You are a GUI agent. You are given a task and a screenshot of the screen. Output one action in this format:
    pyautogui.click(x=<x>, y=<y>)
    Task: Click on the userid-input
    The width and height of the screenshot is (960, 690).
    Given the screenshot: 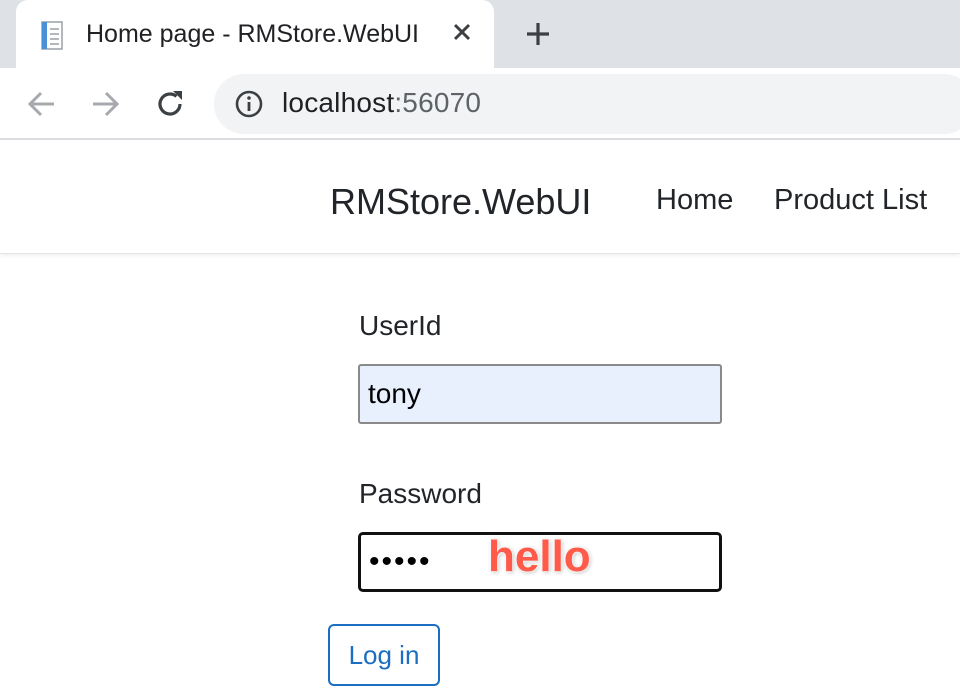 What is the action you would take?
    pyautogui.click(x=540, y=394)
    